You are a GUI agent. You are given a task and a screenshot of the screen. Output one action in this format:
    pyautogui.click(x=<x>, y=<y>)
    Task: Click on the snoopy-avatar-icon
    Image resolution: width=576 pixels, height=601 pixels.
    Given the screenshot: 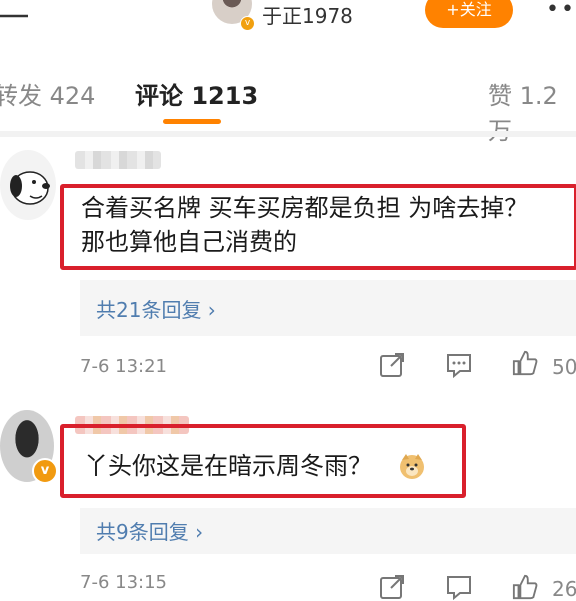 What is the action you would take?
    pyautogui.click(x=30, y=188)
    